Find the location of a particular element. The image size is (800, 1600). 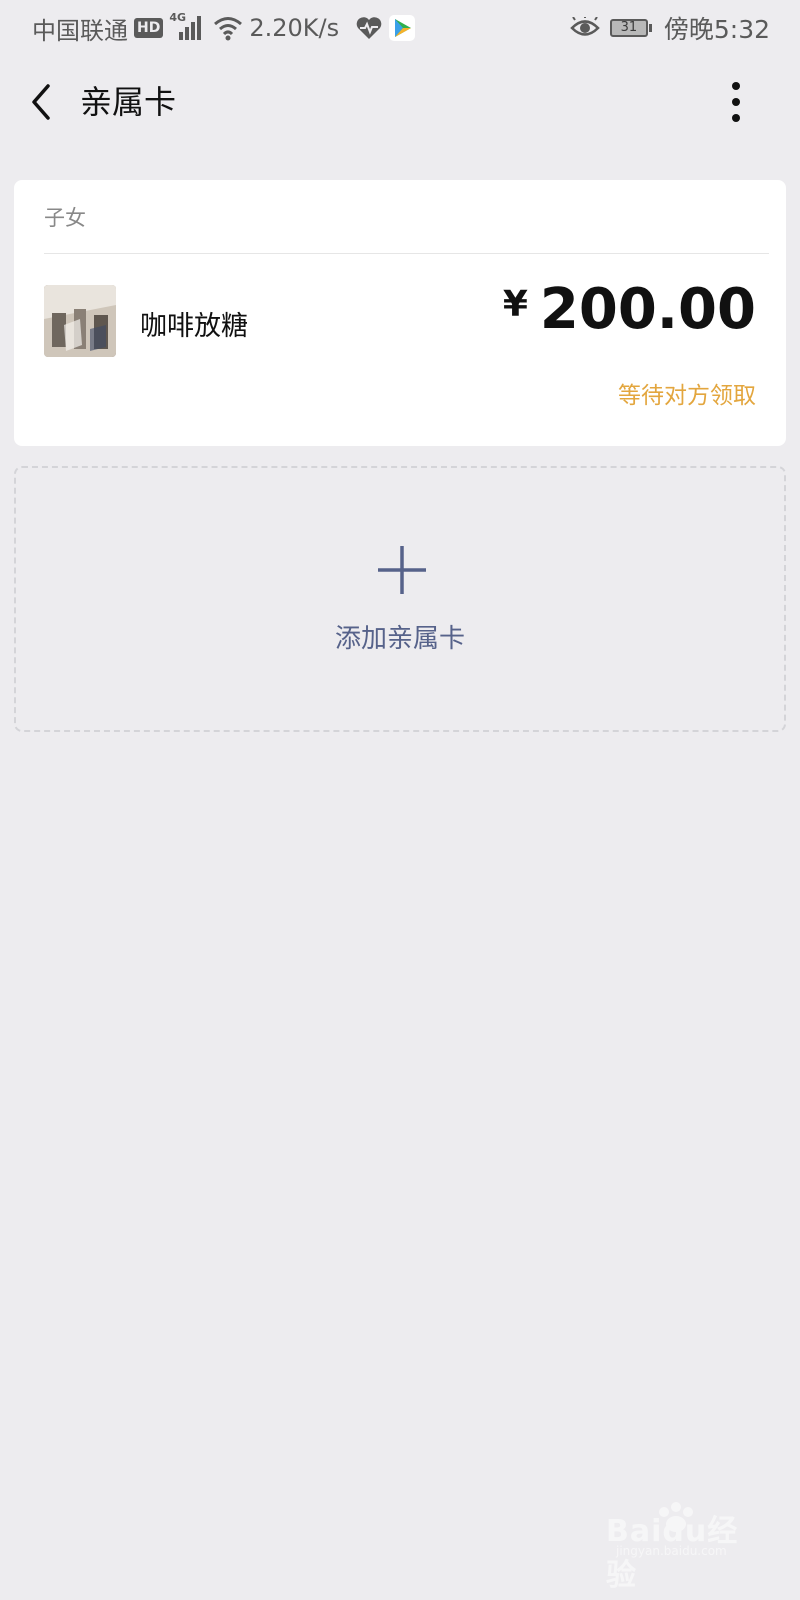

video-app-icon is located at coordinates (402, 28).